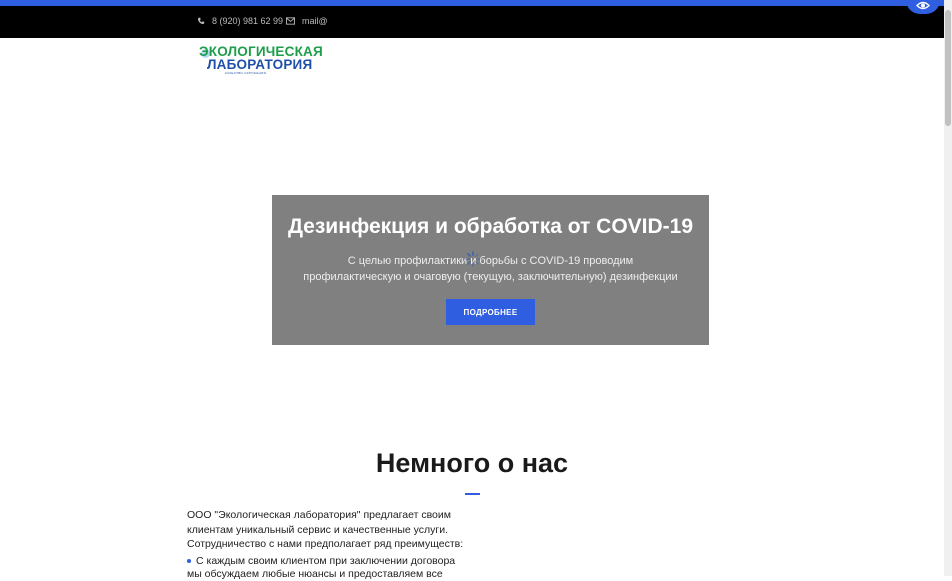 This screenshot has width=952, height=581. Describe the element at coordinates (246, 73) in the screenshot. I see `logo-tagline: КАЧЕСТВО ОКРУЖЕНИЯ` at that location.